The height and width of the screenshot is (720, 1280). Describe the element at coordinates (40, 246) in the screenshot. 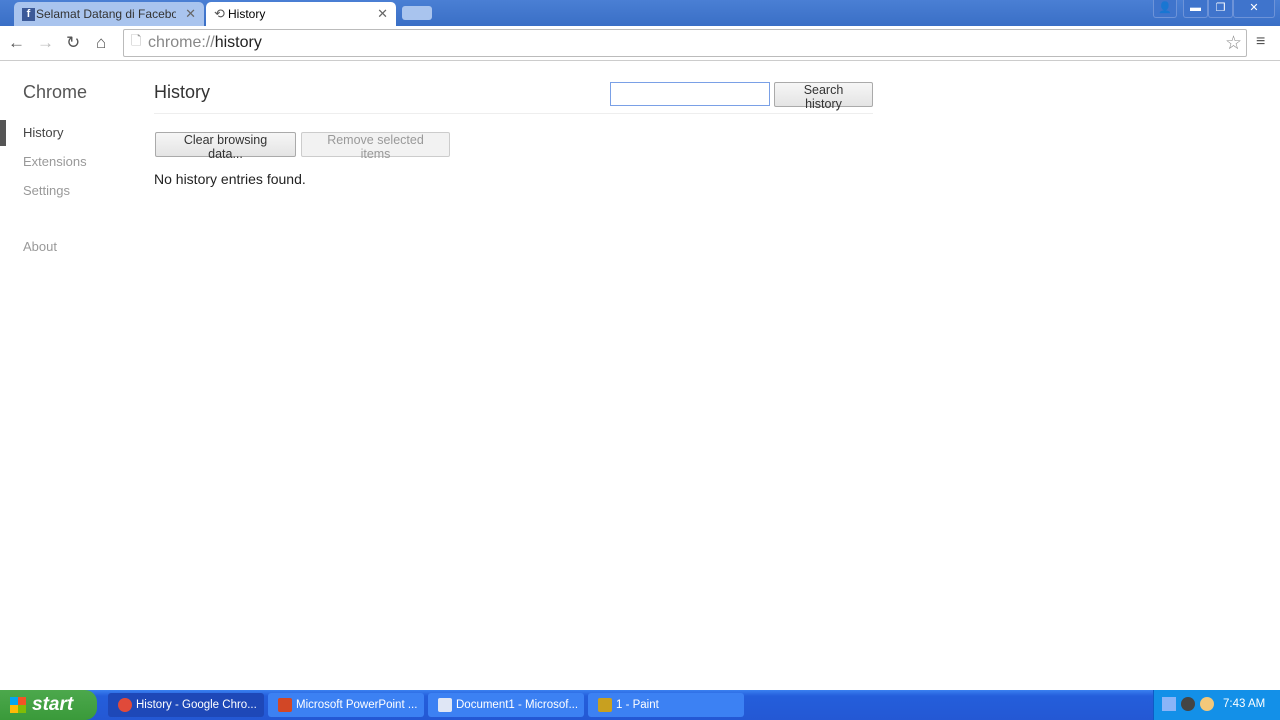

I see `sidebar-item-about: About` at that location.